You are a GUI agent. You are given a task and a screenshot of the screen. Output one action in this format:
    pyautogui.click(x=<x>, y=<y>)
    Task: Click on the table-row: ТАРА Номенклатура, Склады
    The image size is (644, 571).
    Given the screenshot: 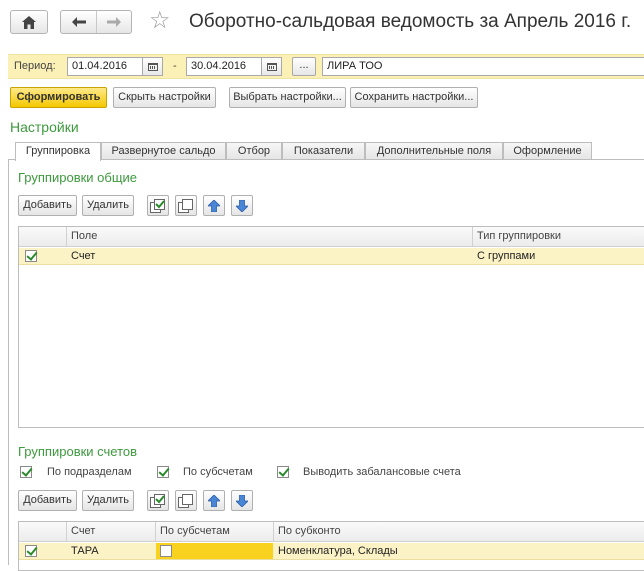 What is the action you would take?
    pyautogui.click(x=331, y=551)
    